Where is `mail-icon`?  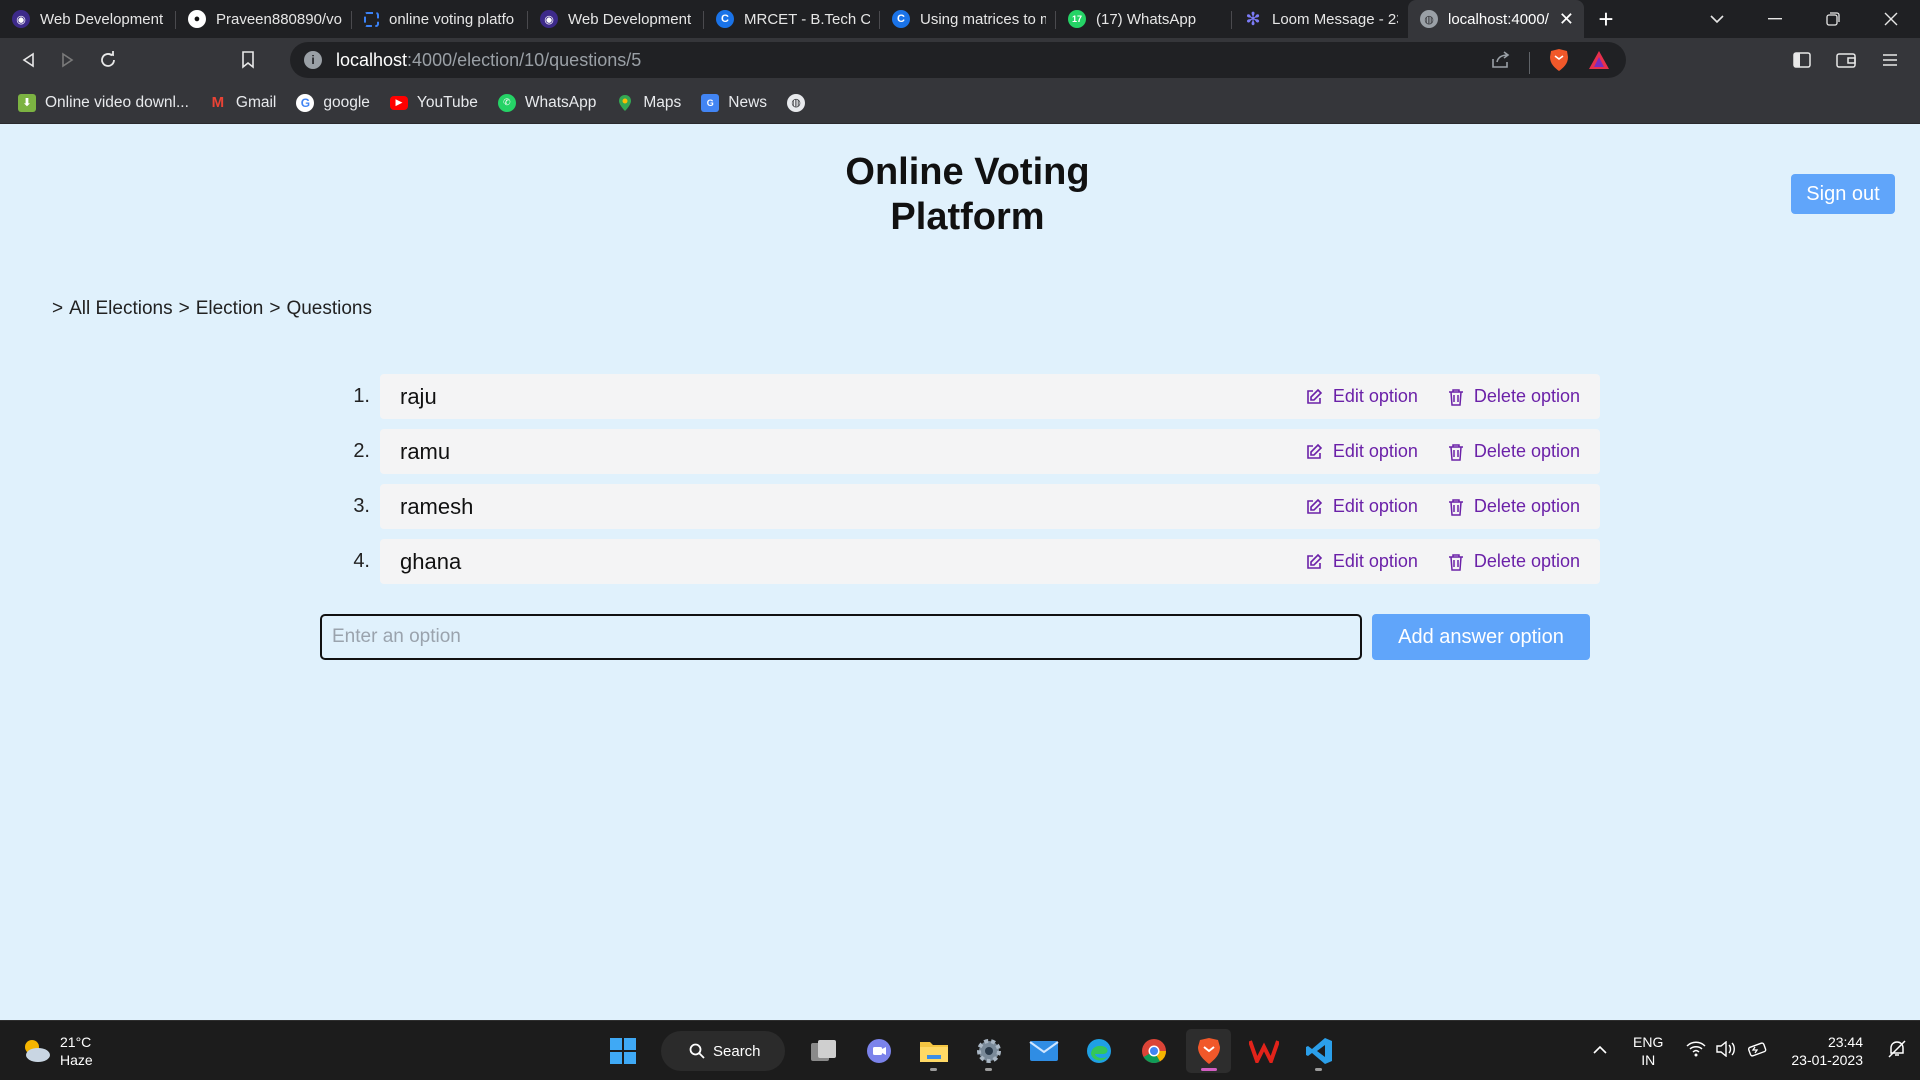
mail-icon is located at coordinates (1043, 1051).